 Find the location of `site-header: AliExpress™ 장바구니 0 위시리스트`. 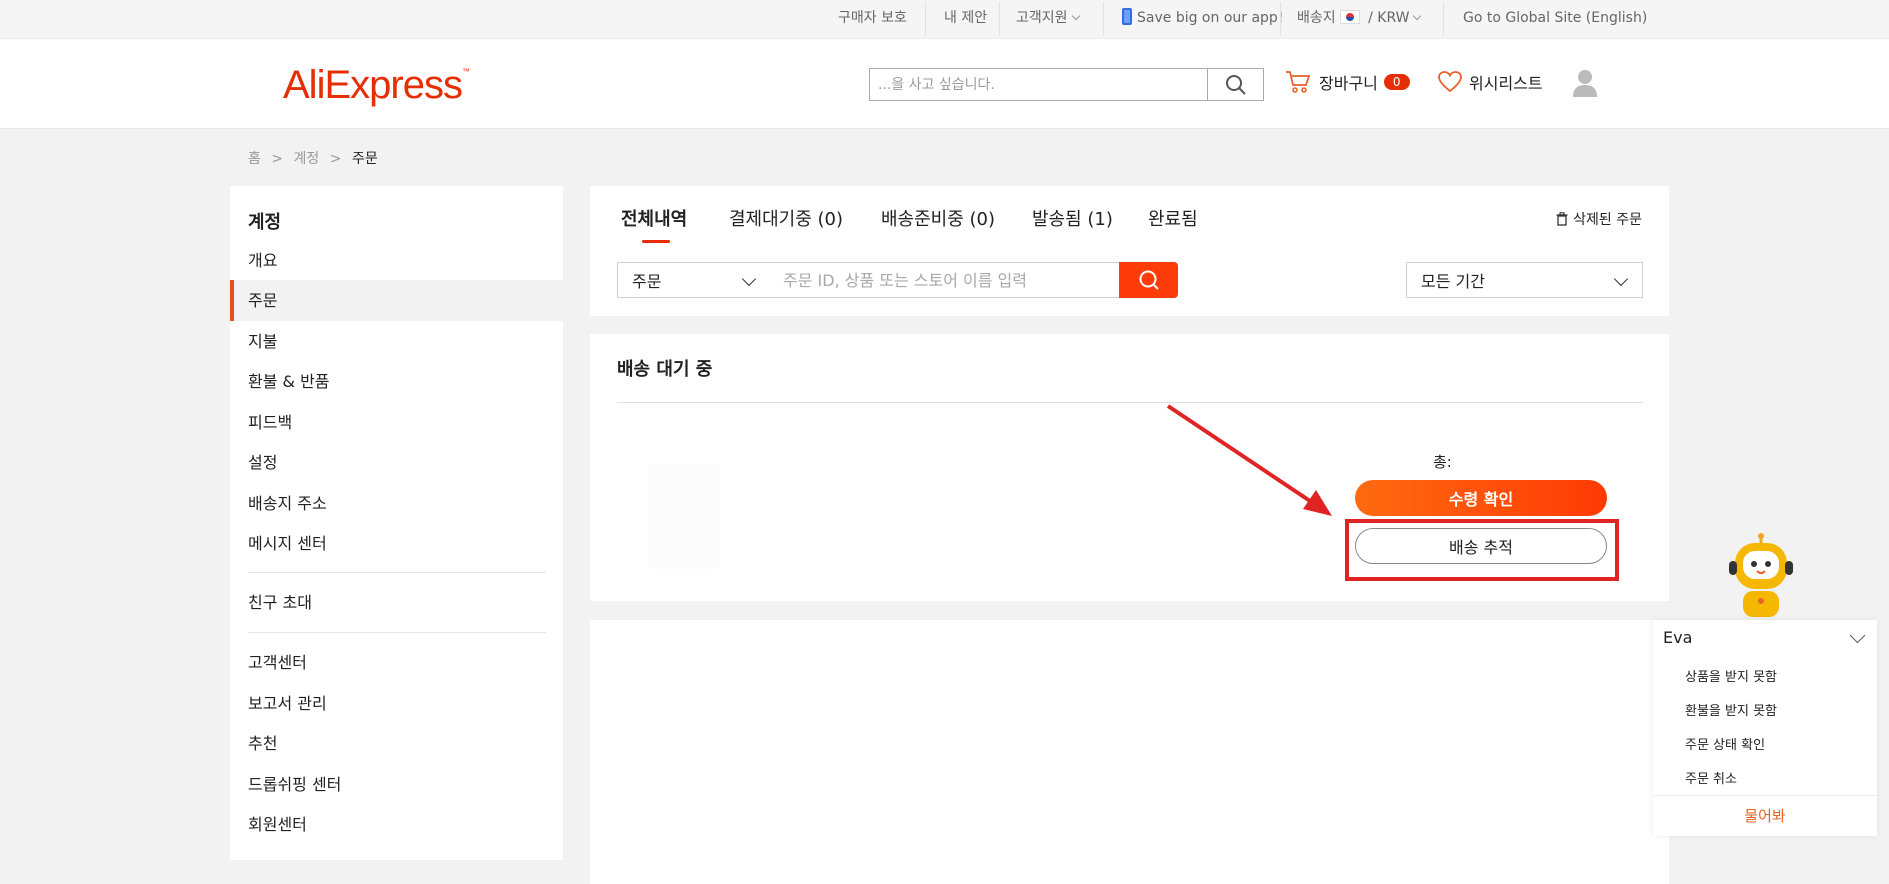

site-header: AliExpress™ 장바구니 0 위시리스트 is located at coordinates (944, 84).